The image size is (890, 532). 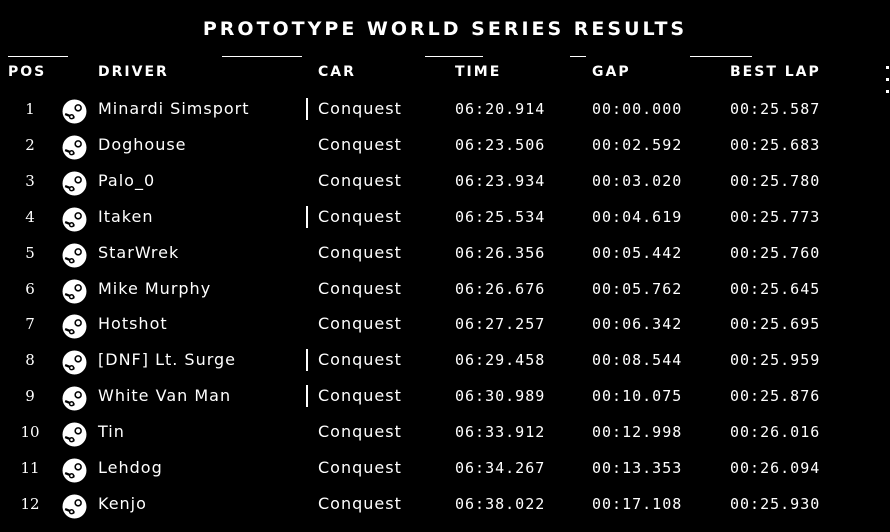 I want to click on column-header-driver: DRIVER, so click(x=133, y=72).